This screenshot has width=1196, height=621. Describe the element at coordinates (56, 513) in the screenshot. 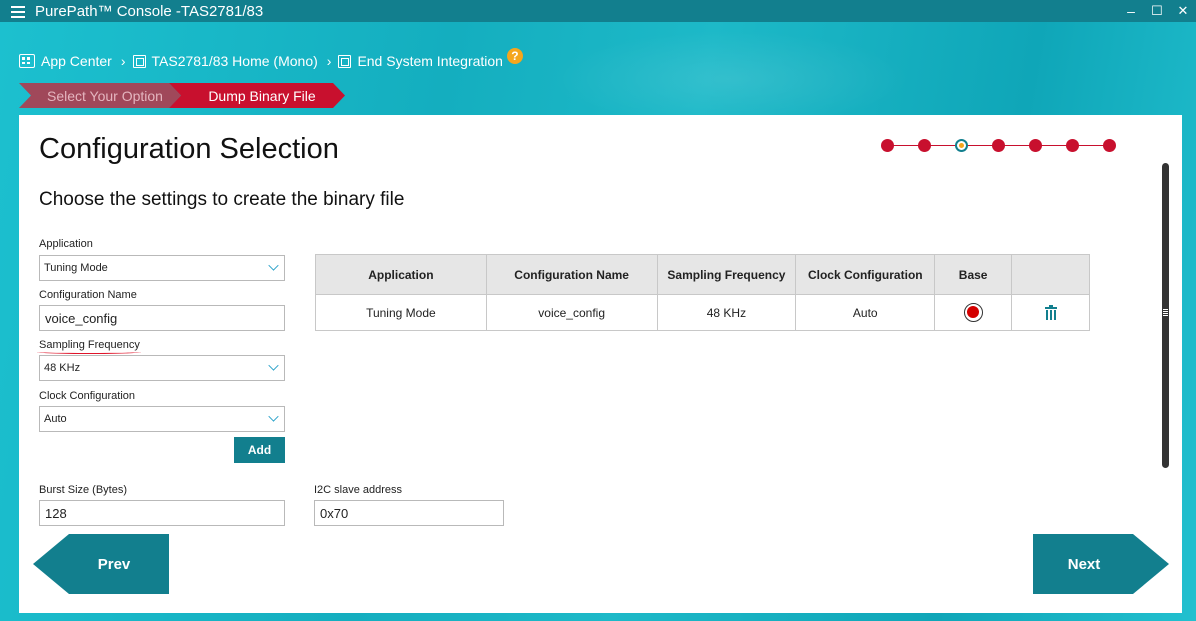

I see `burst-size-value: 128` at that location.